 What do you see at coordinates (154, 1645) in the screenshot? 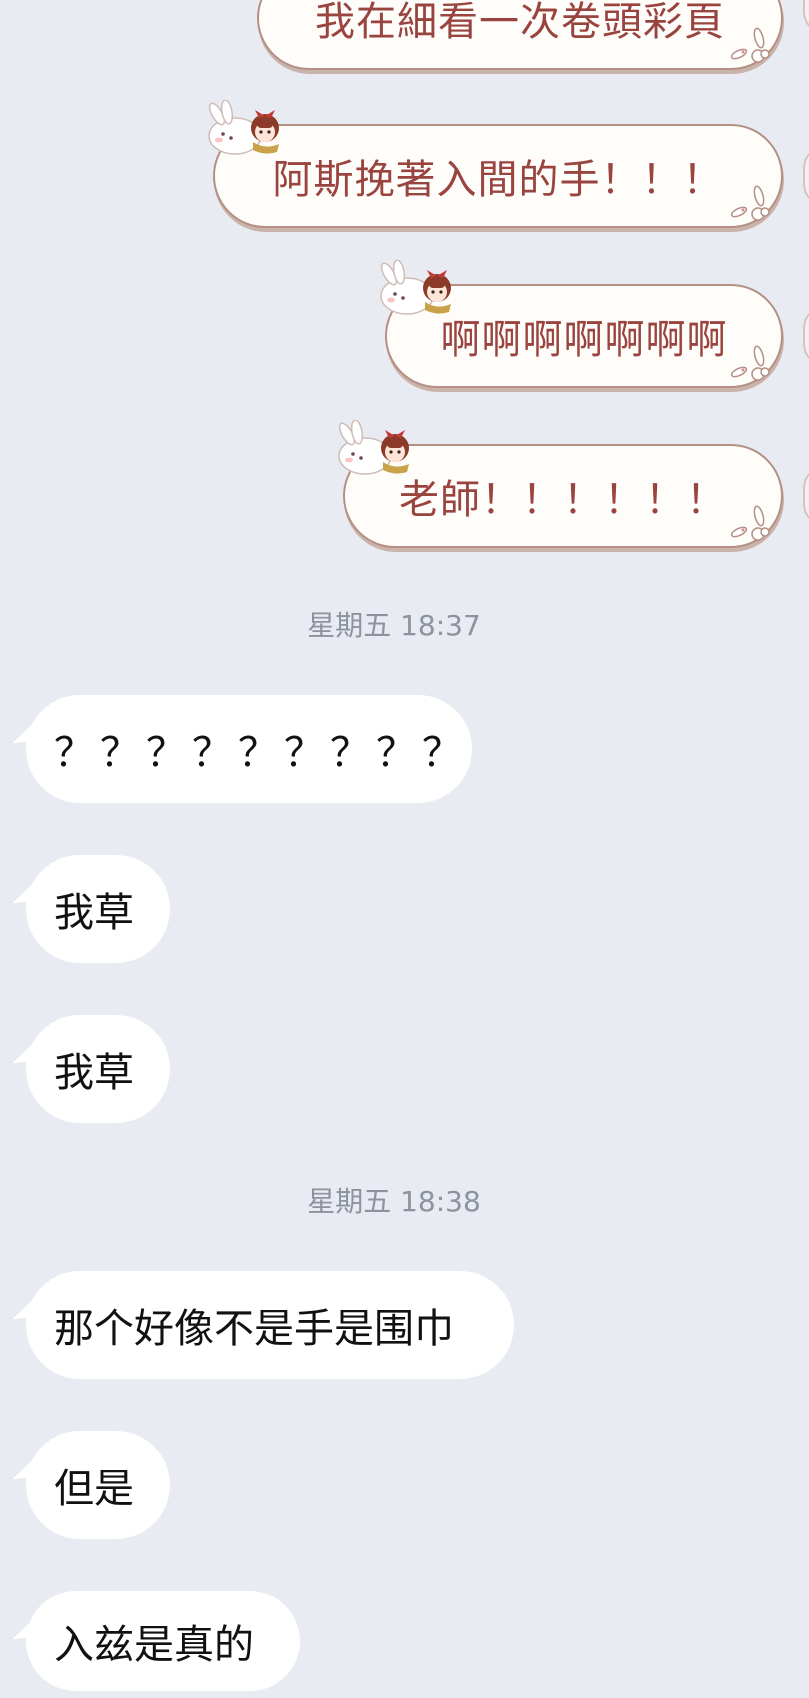
I see `message-text: 入兹是真的` at bounding box center [154, 1645].